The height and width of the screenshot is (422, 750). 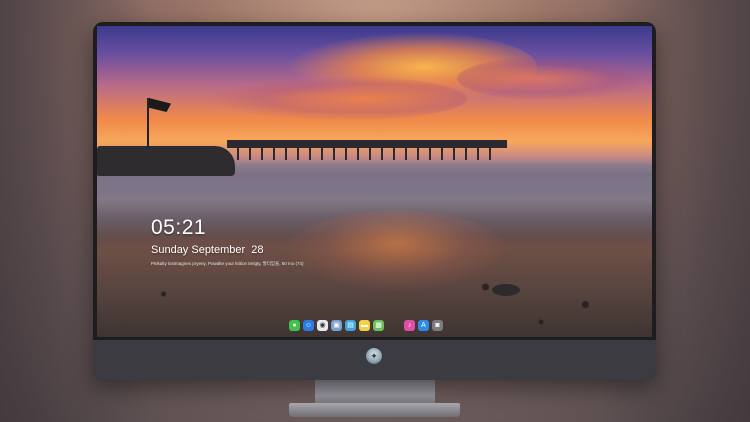 What do you see at coordinates (350, 325) in the screenshot?
I see `clapper-icon: ▤` at bounding box center [350, 325].